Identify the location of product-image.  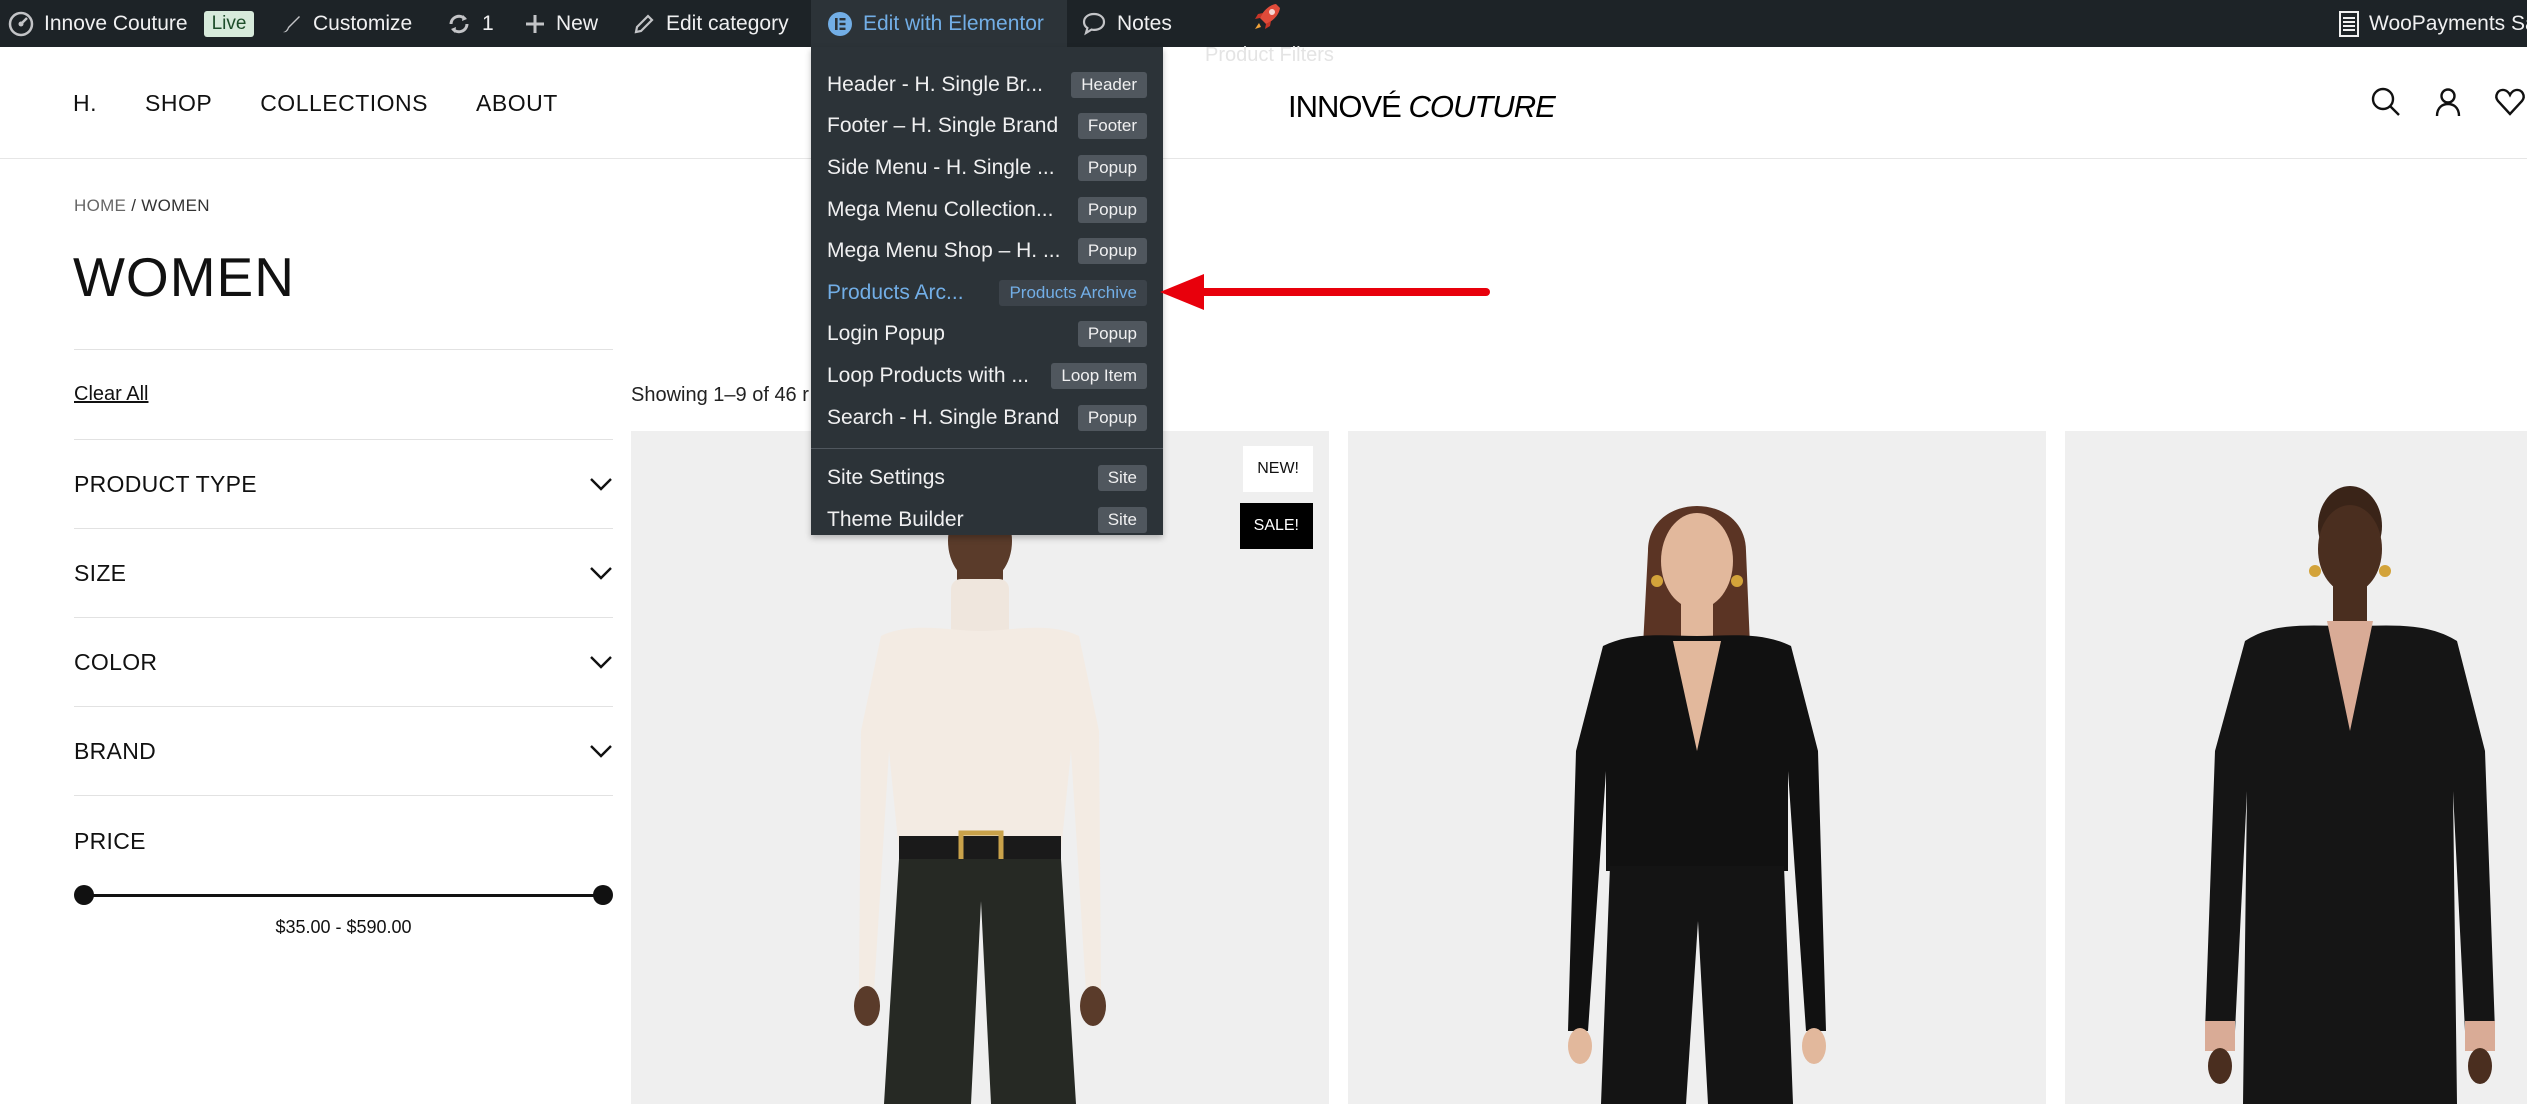
(2296, 767).